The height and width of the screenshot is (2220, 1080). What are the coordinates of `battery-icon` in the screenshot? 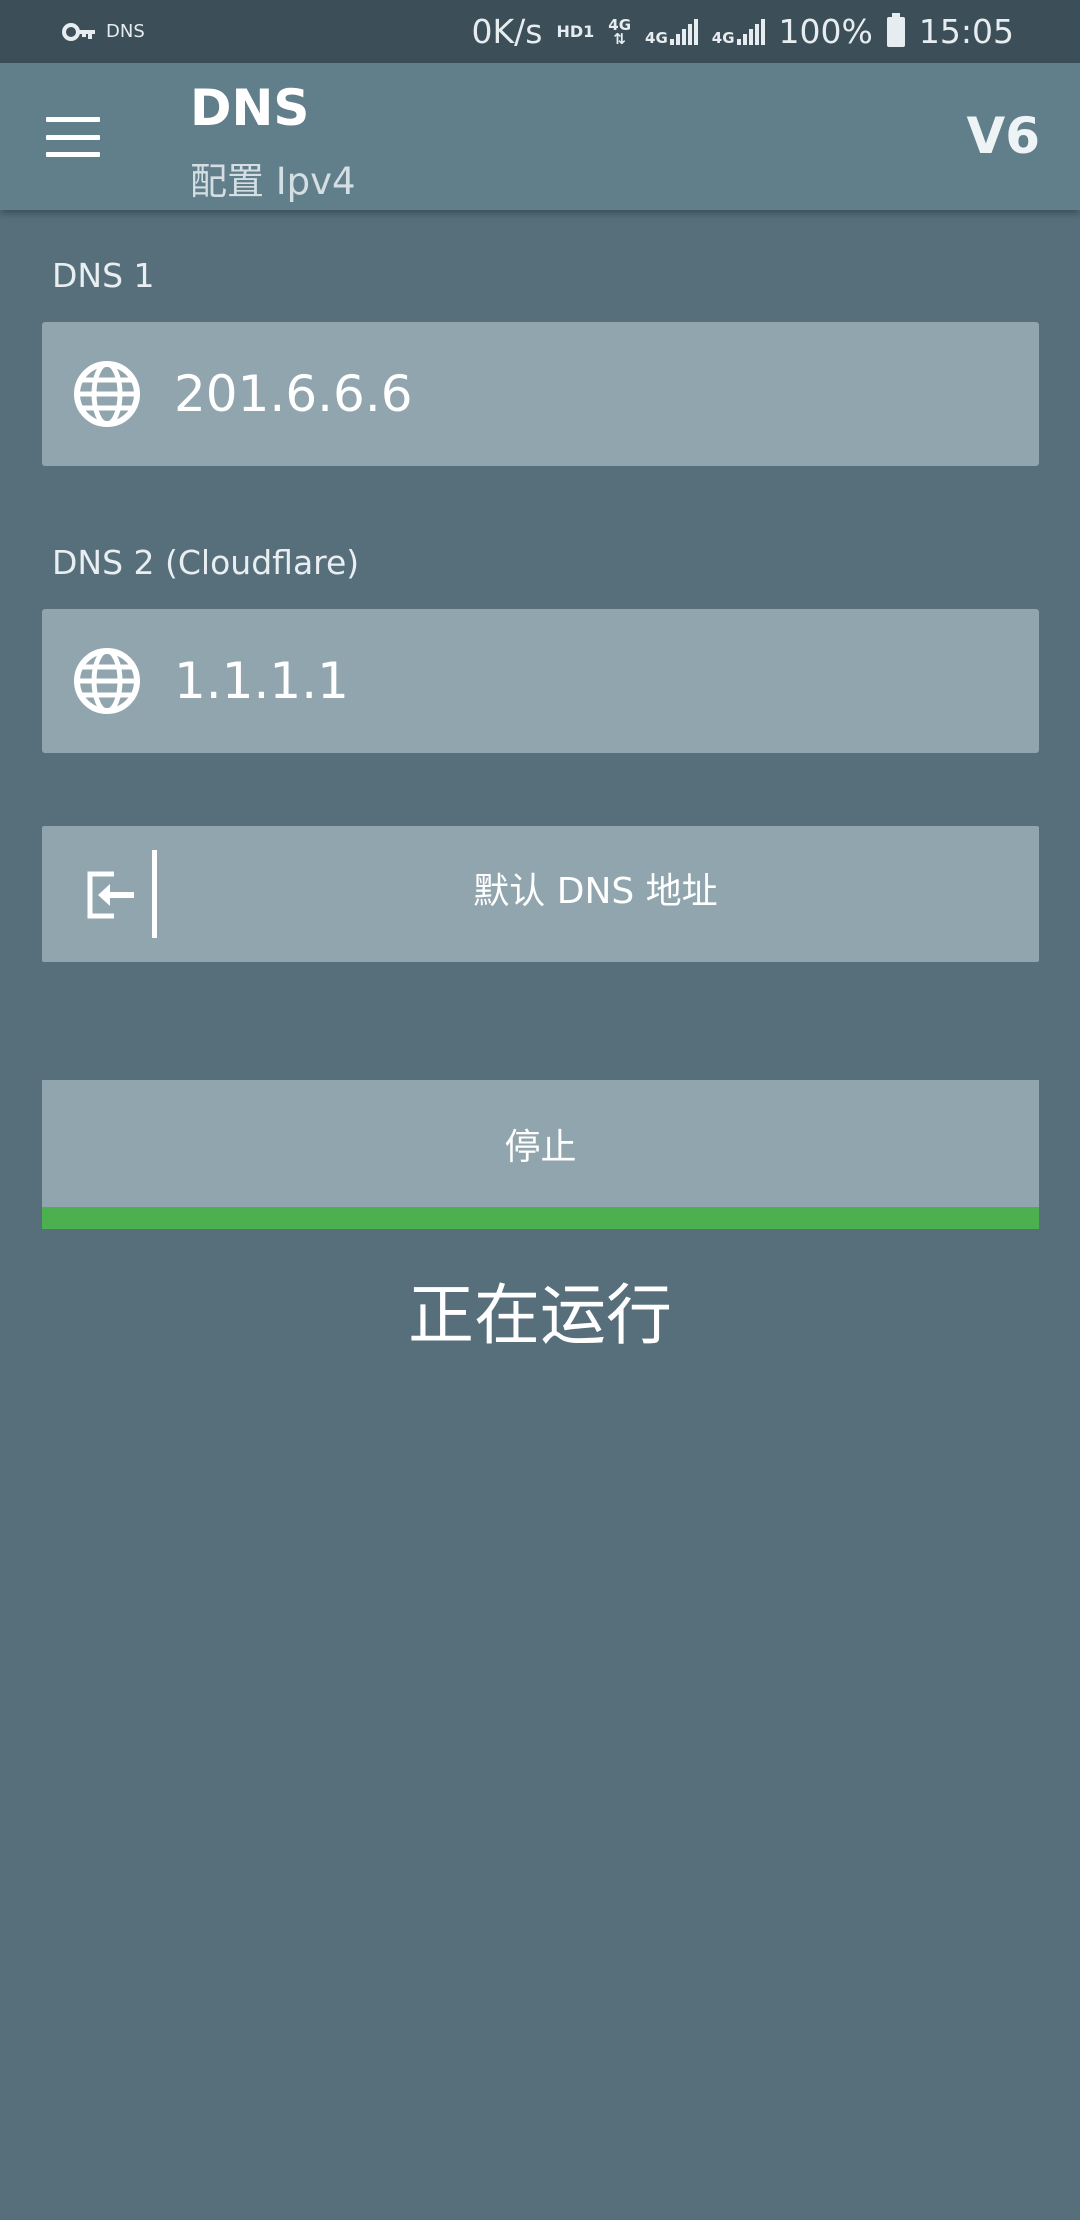 It's located at (895, 29).